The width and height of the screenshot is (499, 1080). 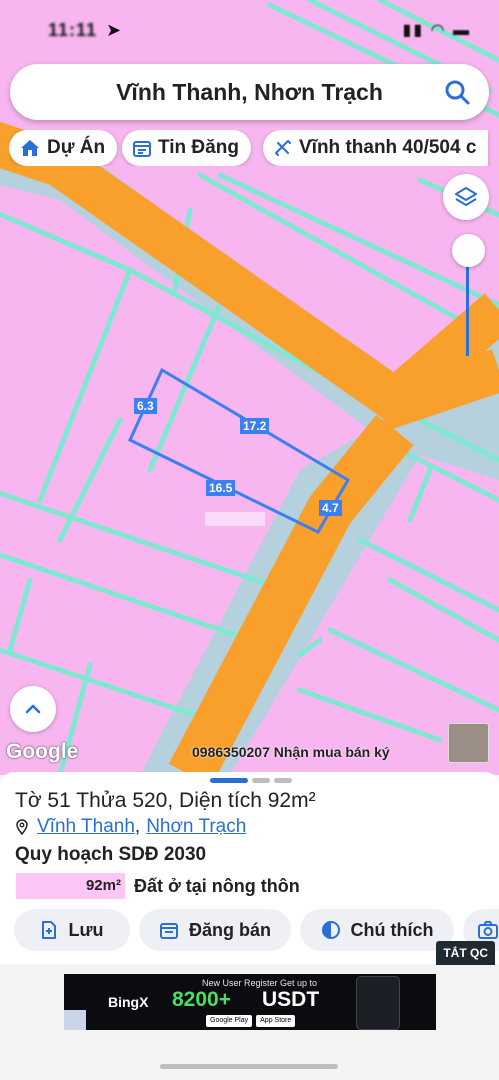 What do you see at coordinates (467, 304) in the screenshot?
I see `opacity-slider-track` at bounding box center [467, 304].